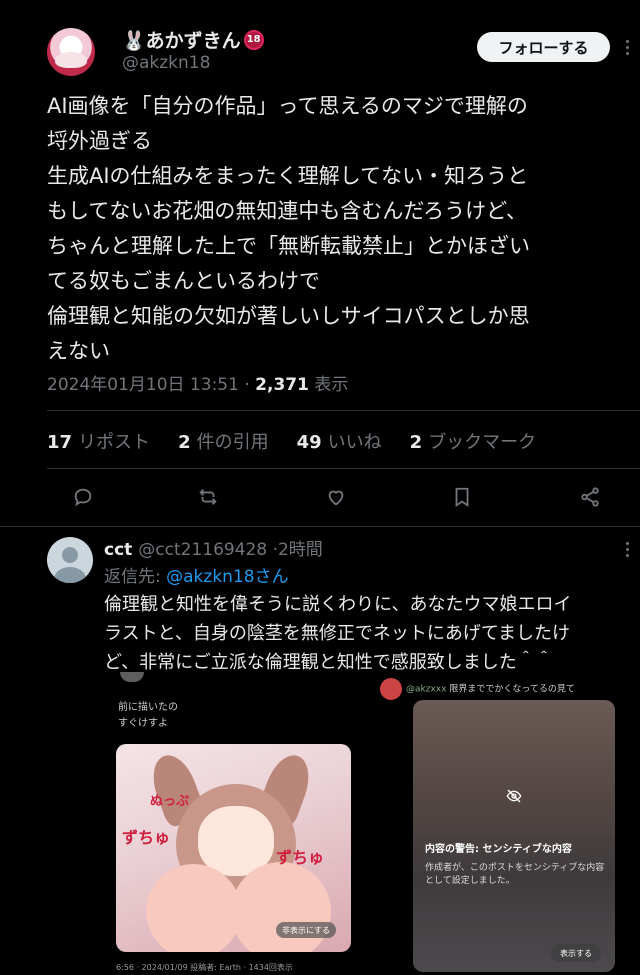 This screenshot has width=640, height=975. Describe the element at coordinates (309, 442) in the screenshot. I see `stat-count: 49` at that location.